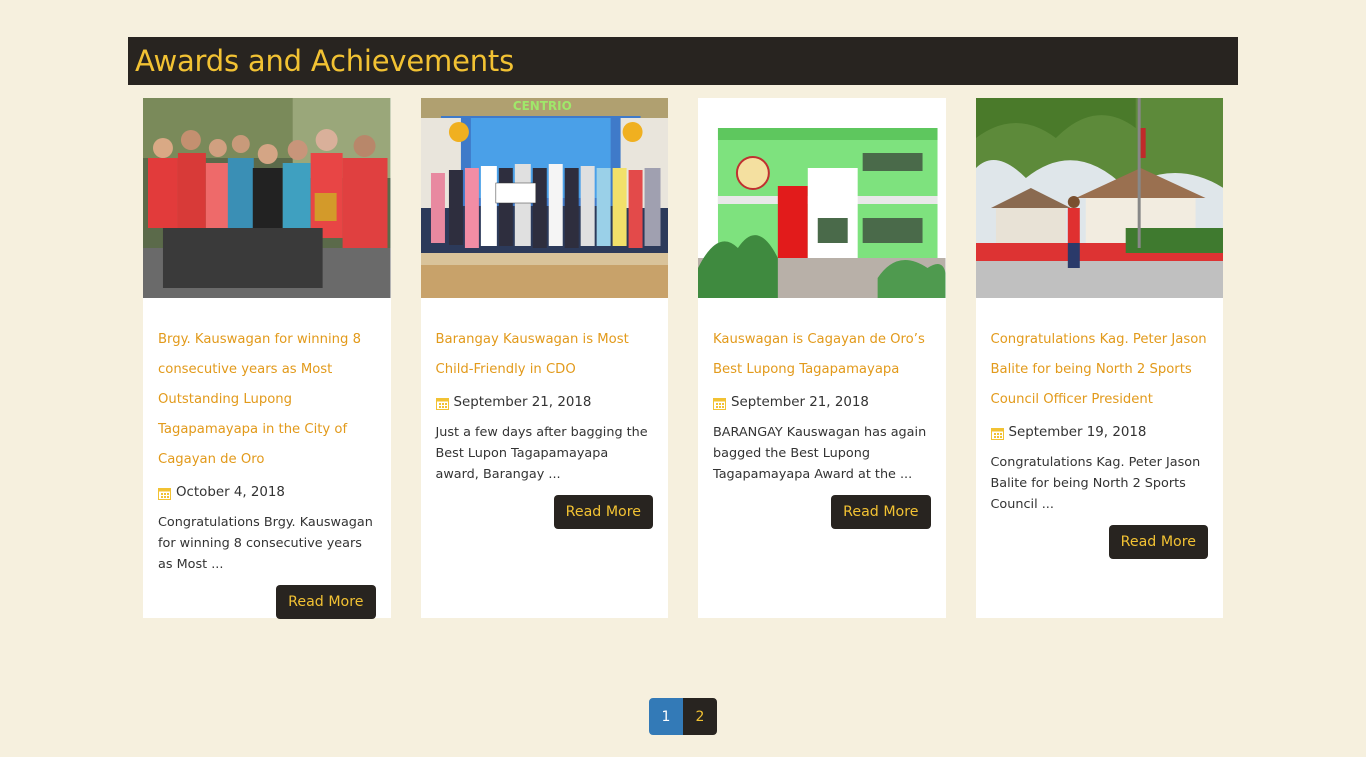  Describe the element at coordinates (541, 106) in the screenshot. I see `svg-text: CENTRIO` at that location.